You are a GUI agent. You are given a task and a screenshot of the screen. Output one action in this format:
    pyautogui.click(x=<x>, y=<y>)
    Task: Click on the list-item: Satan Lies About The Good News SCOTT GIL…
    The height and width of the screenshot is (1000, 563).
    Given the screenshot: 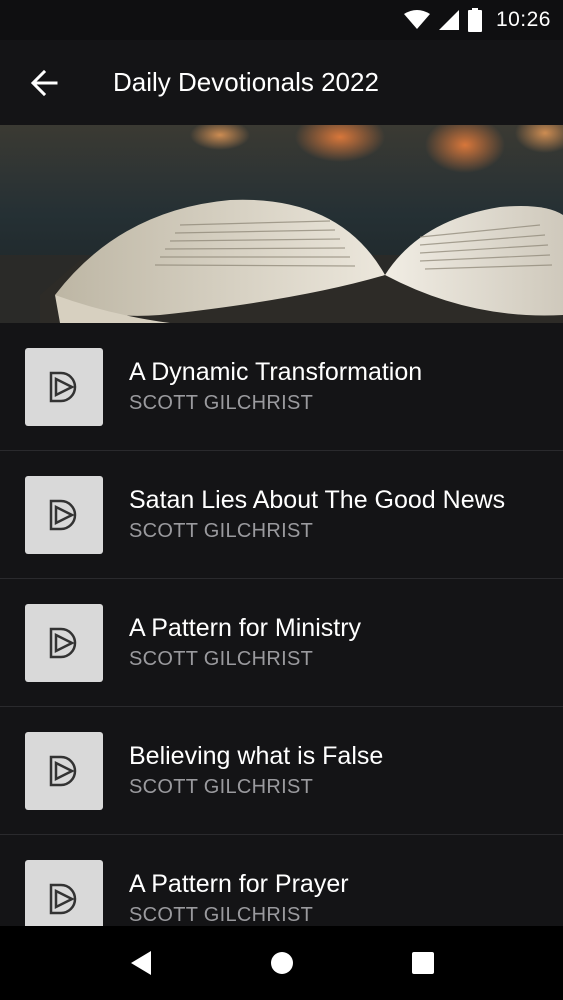 What is the action you would take?
    pyautogui.click(x=281, y=515)
    